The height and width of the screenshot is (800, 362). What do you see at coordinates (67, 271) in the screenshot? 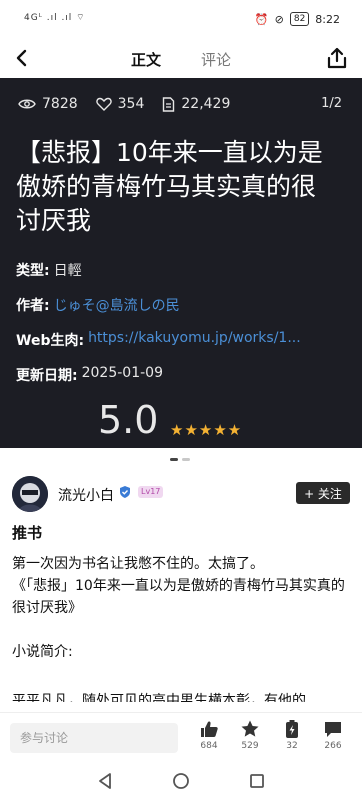
I see `meta-type-value: 日輕` at bounding box center [67, 271].